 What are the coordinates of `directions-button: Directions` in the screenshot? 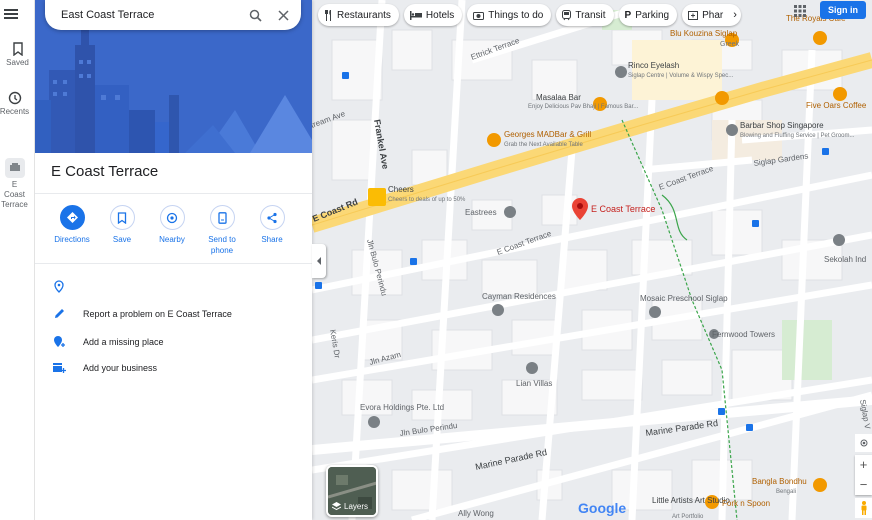 It's located at (72, 230).